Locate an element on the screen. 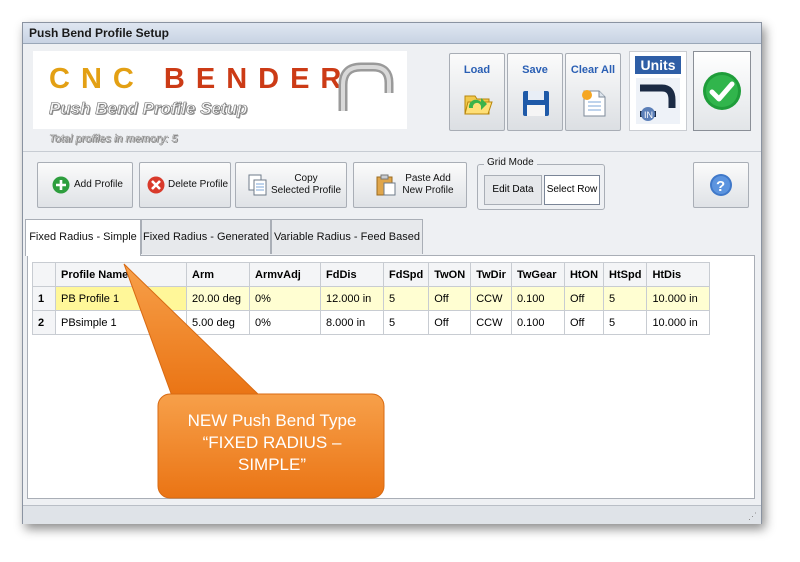  callout-pointer is located at coordinates (192, 330).